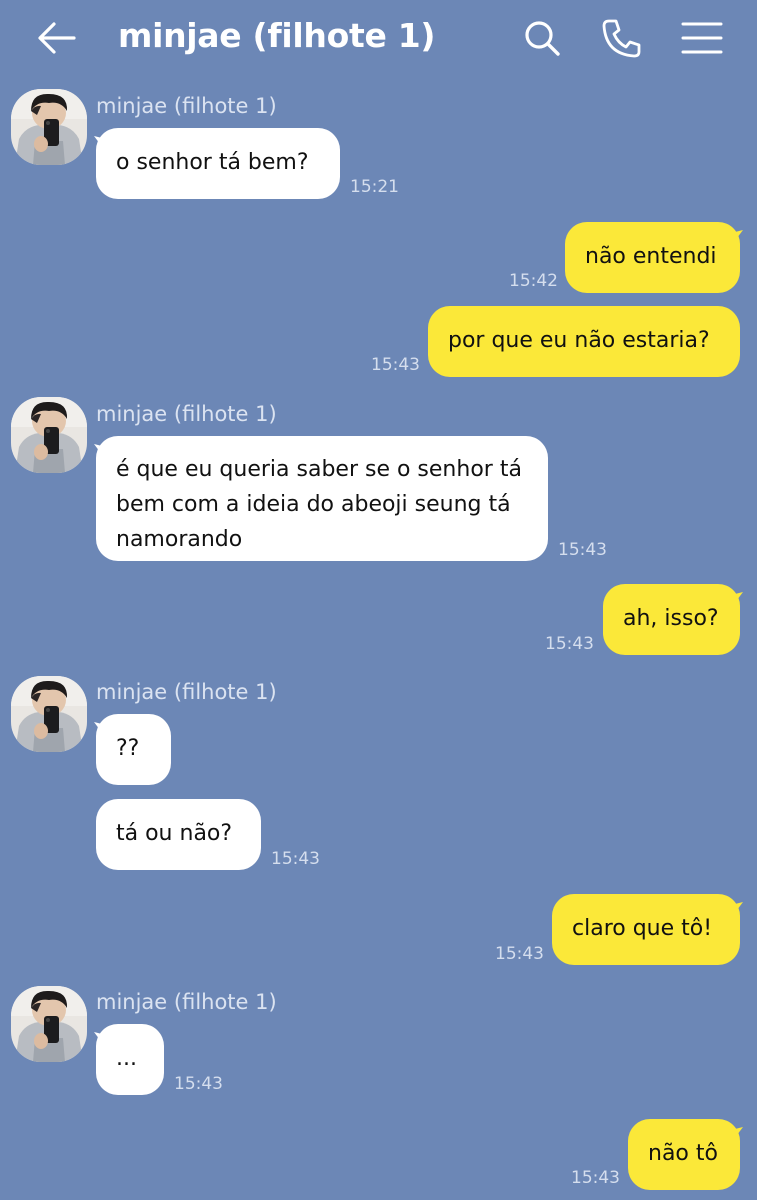 This screenshot has width=757, height=1200. Describe the element at coordinates (642, 928) in the screenshot. I see `message-text: claro que tô!` at that location.